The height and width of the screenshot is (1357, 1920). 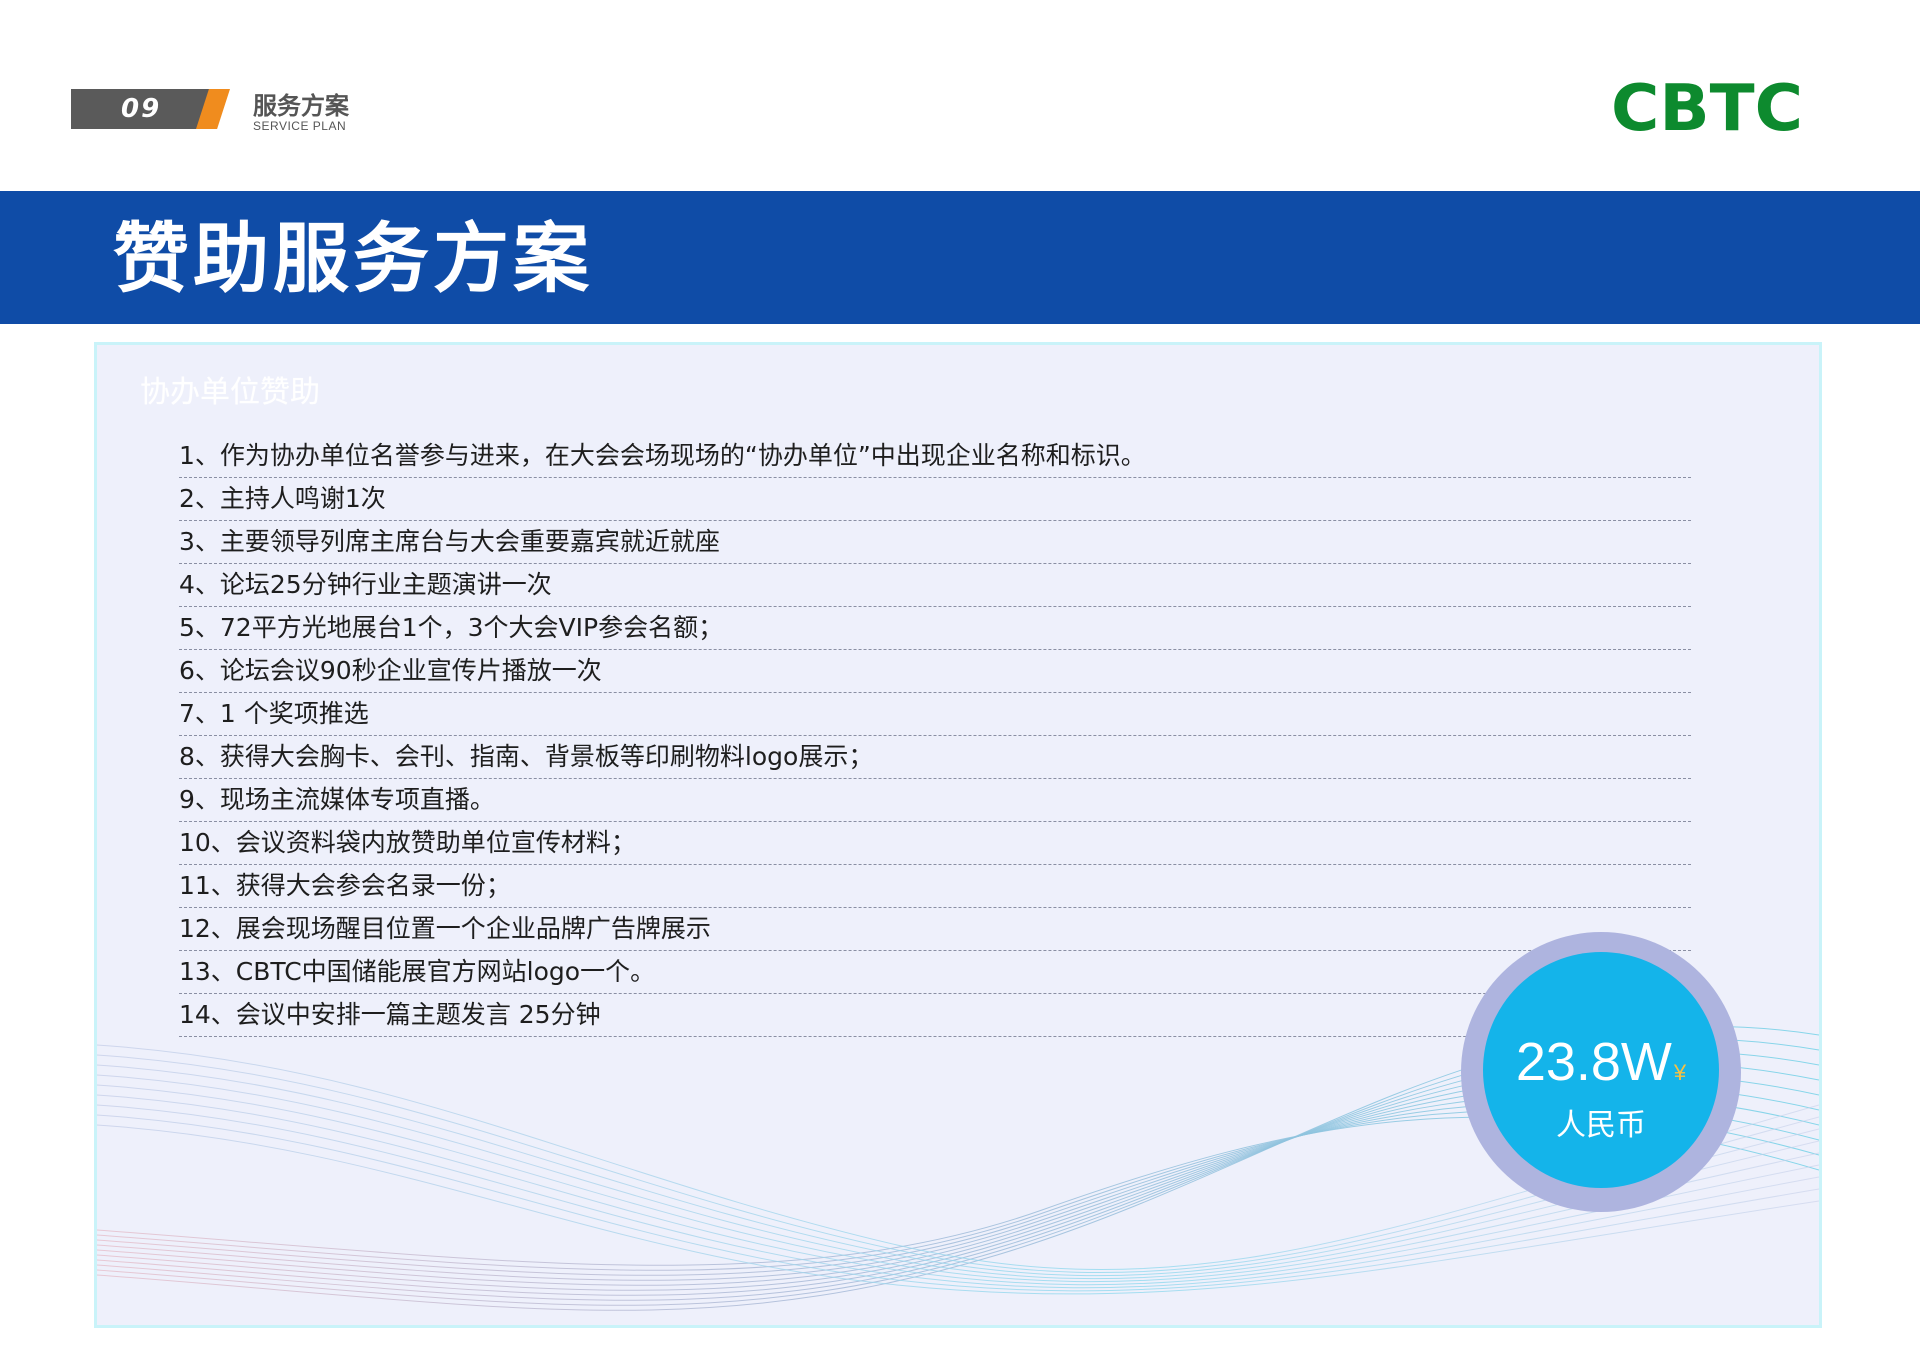 What do you see at coordinates (301, 106) in the screenshot?
I see `section-title: 服务方案` at bounding box center [301, 106].